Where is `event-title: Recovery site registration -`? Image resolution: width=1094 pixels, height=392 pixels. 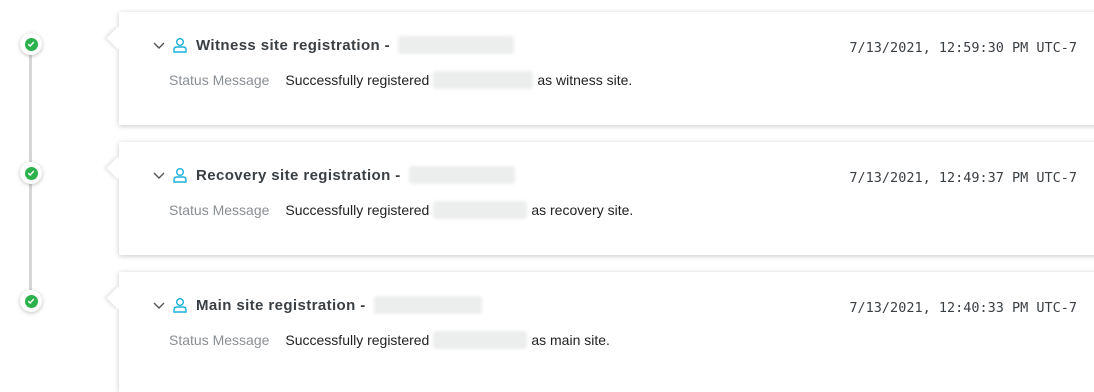 event-title: Recovery site registration - is located at coordinates (298, 175).